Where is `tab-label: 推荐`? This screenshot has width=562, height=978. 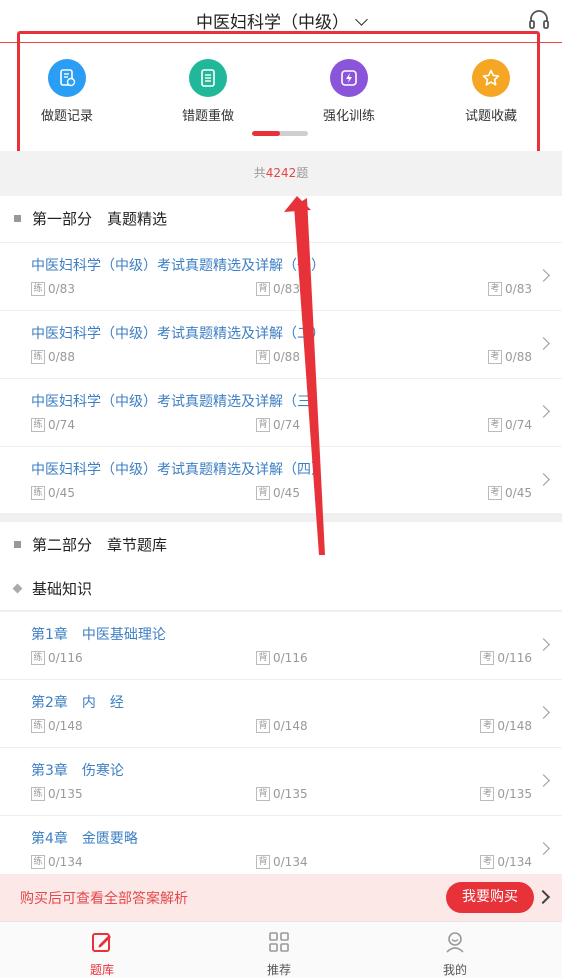
tab-label: 推荐 is located at coordinates (278, 970).